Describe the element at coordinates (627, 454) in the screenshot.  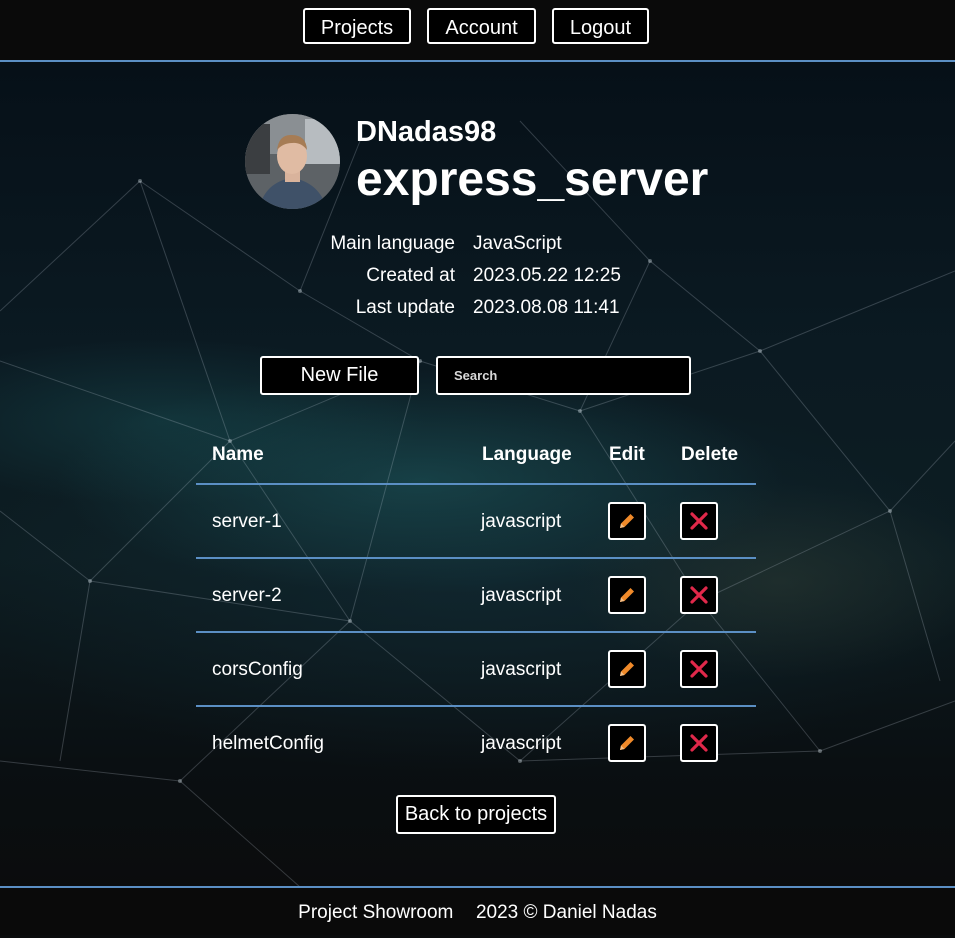
I see `column-header-edit: Edit` at that location.